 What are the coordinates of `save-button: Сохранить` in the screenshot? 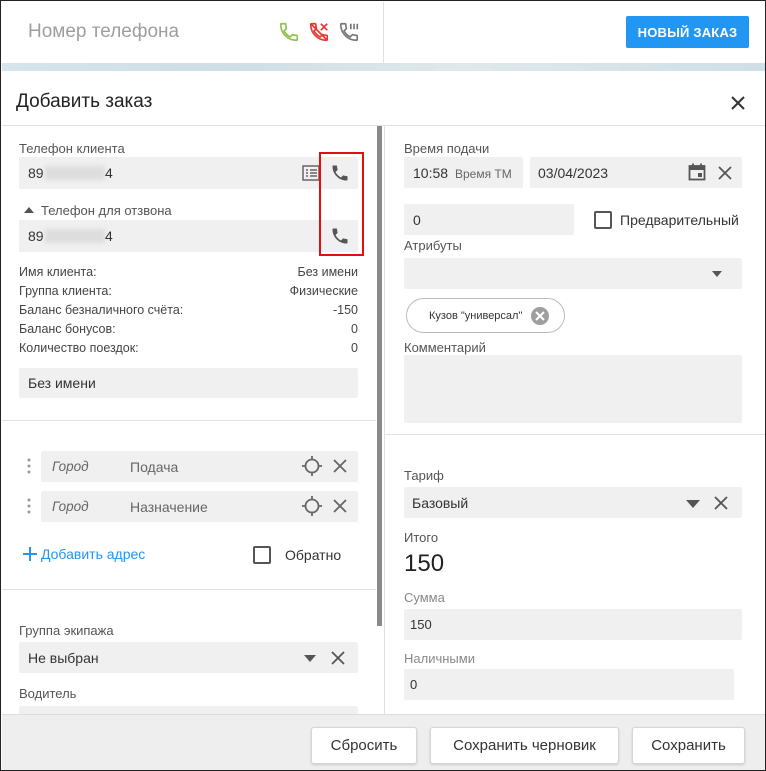 It's located at (688, 745).